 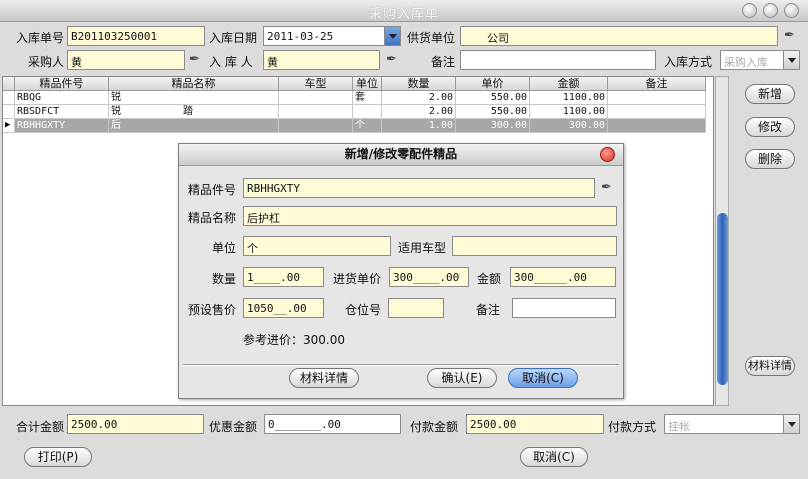 I want to click on date-label: 入库日期, so click(x=233, y=38).